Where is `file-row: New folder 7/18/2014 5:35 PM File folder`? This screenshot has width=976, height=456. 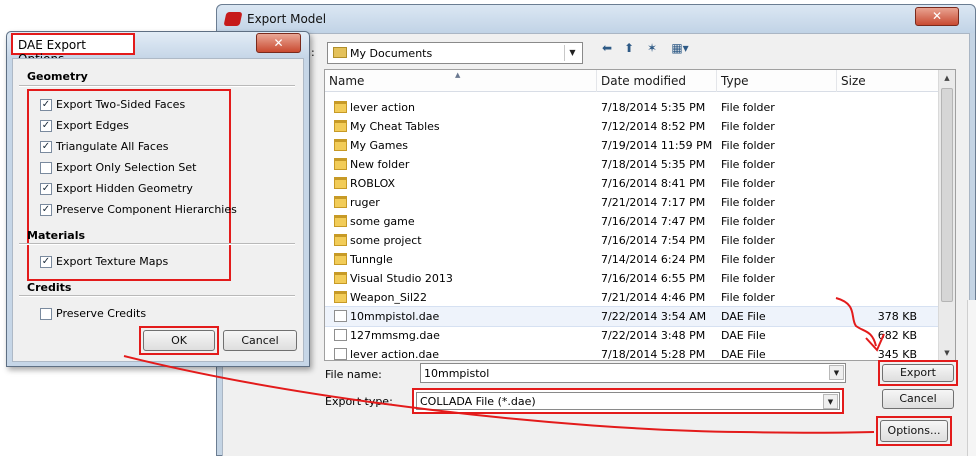 file-row: New folder 7/18/2014 5:35 PM File folder is located at coordinates (632, 164).